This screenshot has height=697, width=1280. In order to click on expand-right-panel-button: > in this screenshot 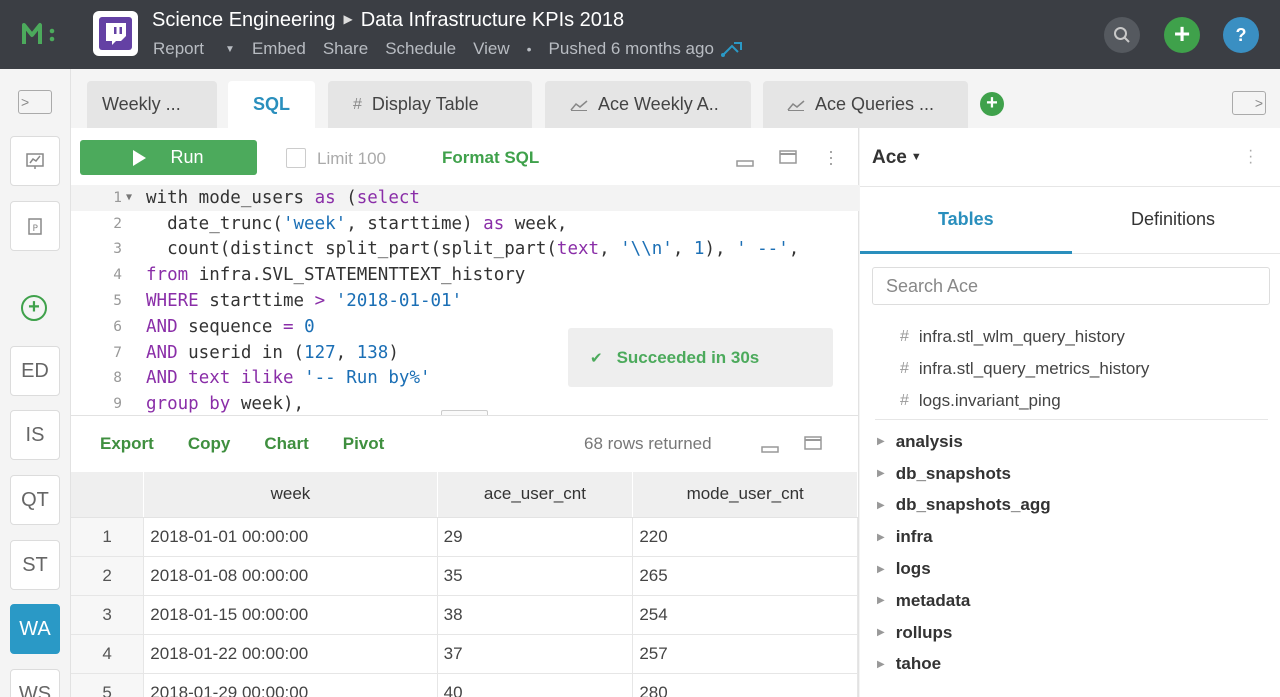, I will do `click(1249, 103)`.